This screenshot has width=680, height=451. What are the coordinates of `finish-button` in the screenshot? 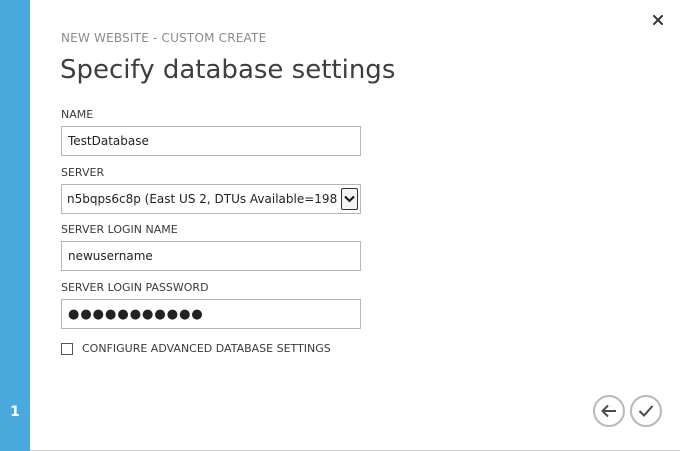 It's located at (646, 411).